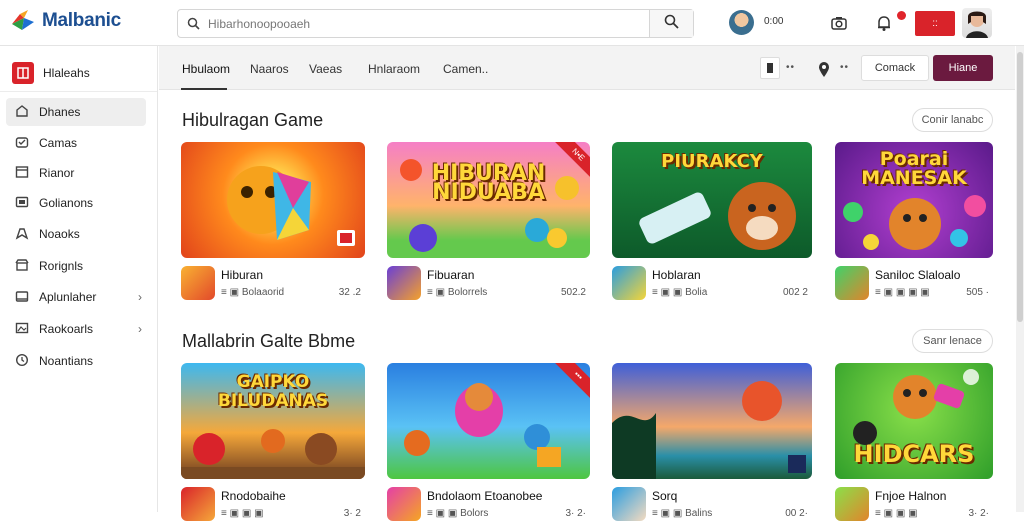  Describe the element at coordinates (61, 266) in the screenshot. I see `sidebar-item-label: Rorignls` at that location.